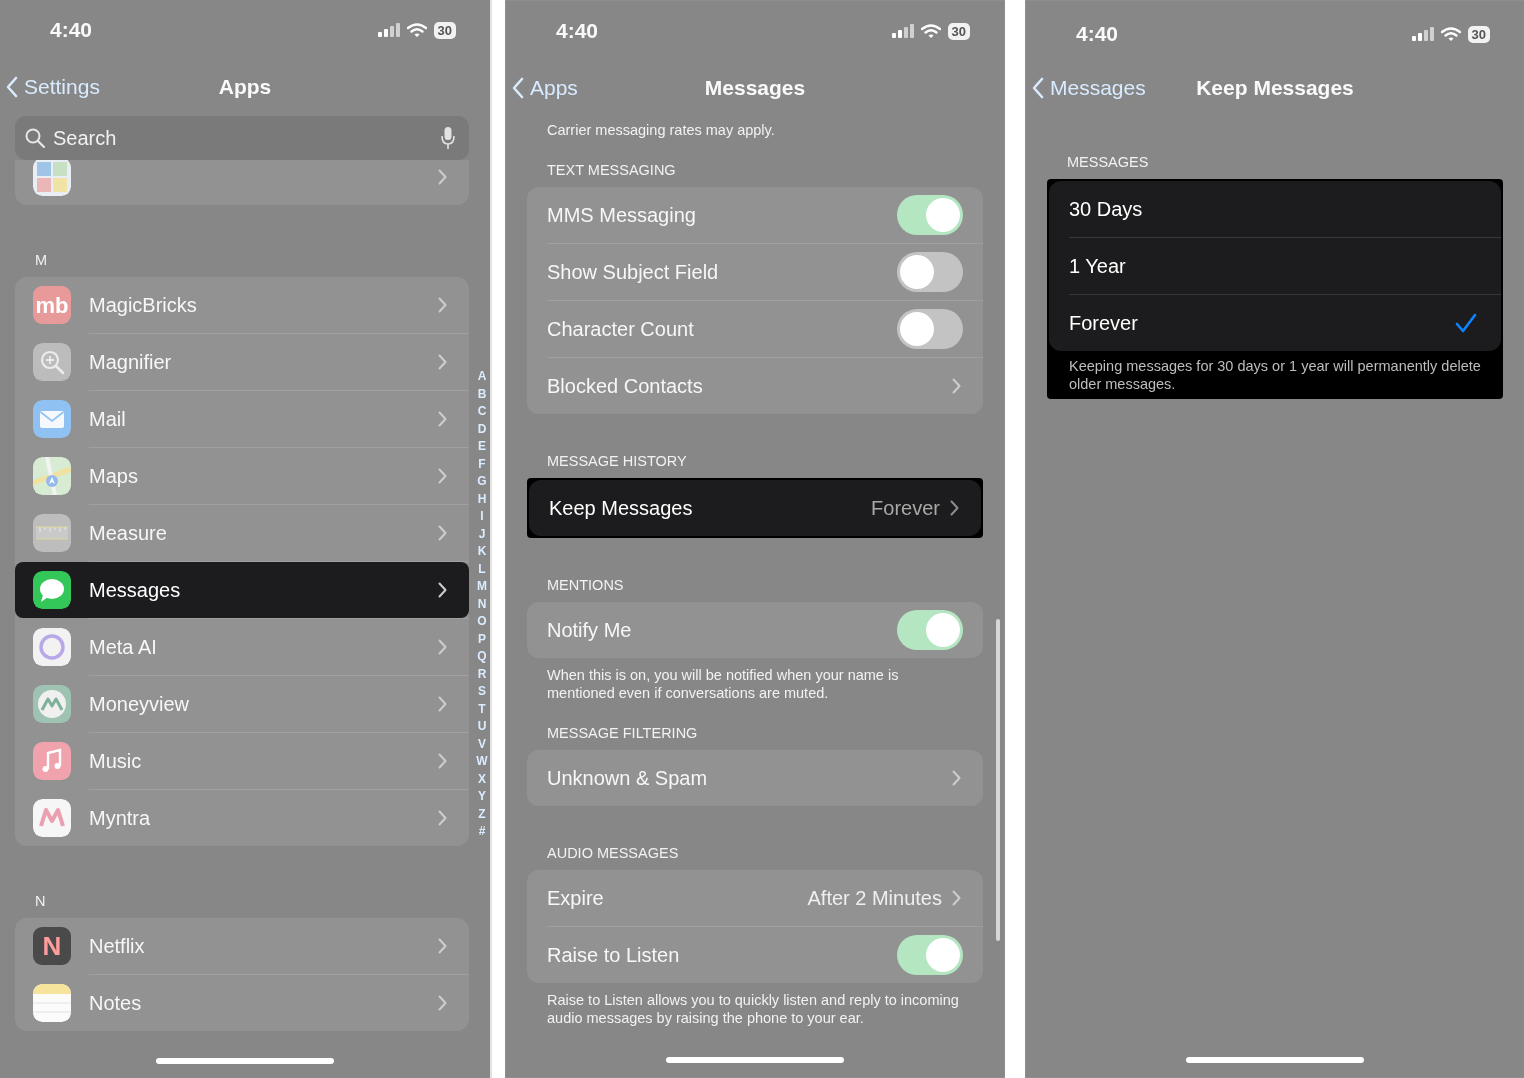  What do you see at coordinates (482, 499) in the screenshot?
I see `index-letter: H` at bounding box center [482, 499].